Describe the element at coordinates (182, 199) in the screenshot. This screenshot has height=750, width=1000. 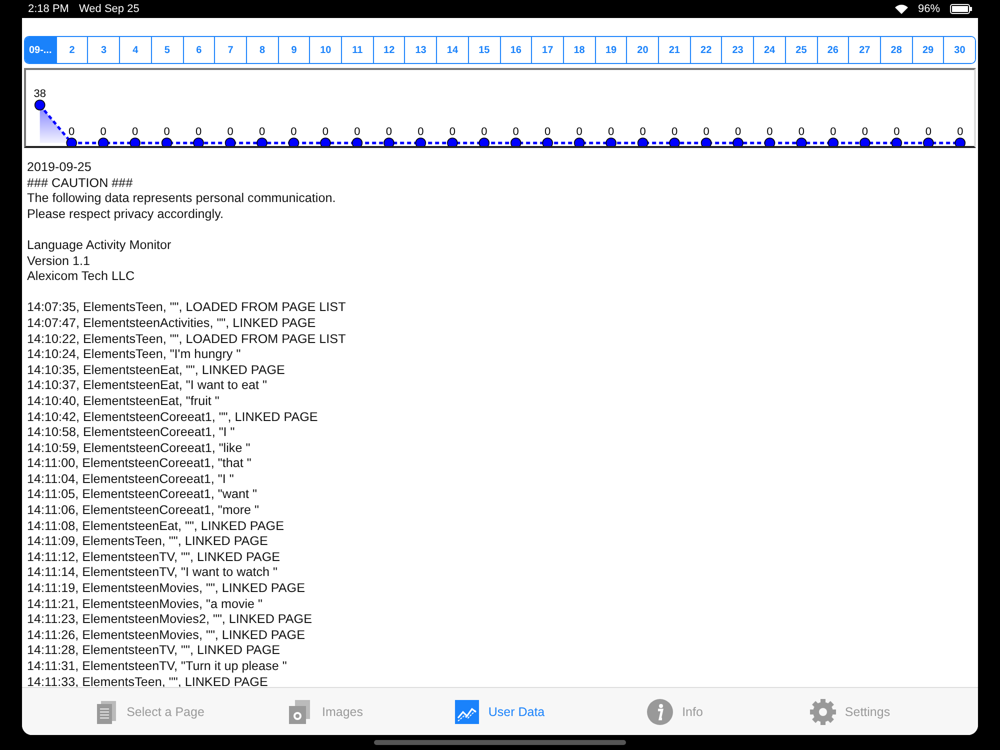
I see `log-line: The following data represents personal communication.` at that location.